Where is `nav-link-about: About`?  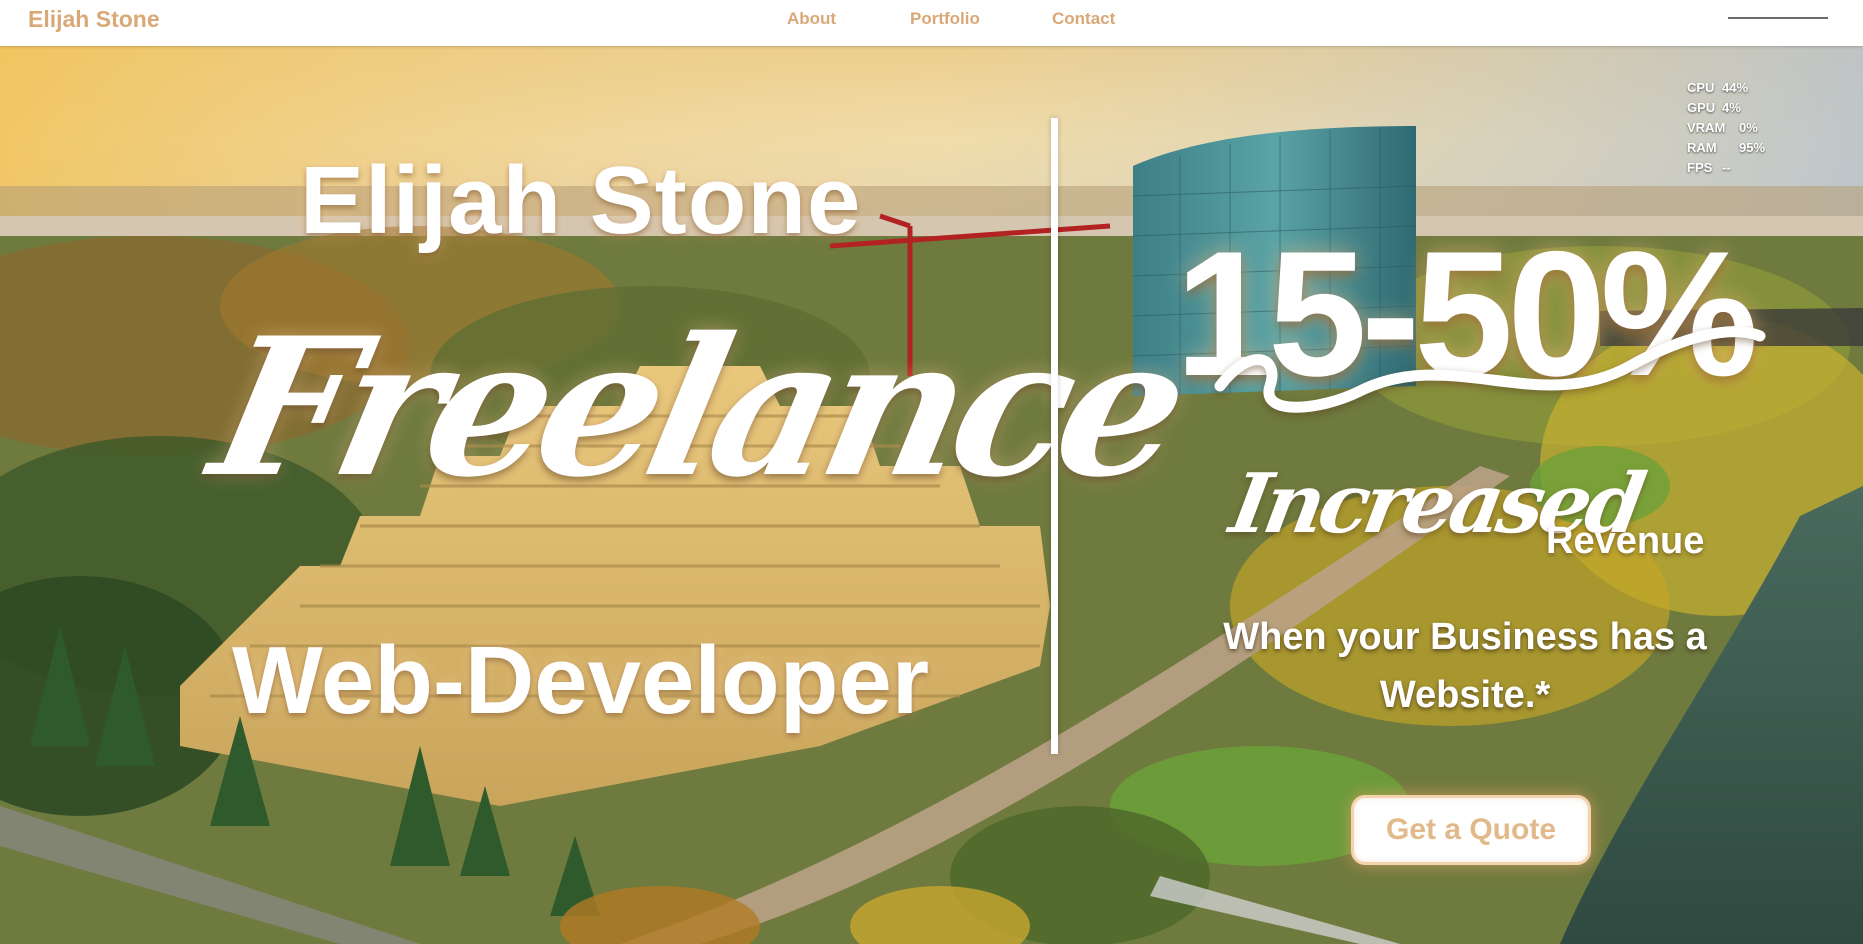 nav-link-about: About is located at coordinates (811, 19).